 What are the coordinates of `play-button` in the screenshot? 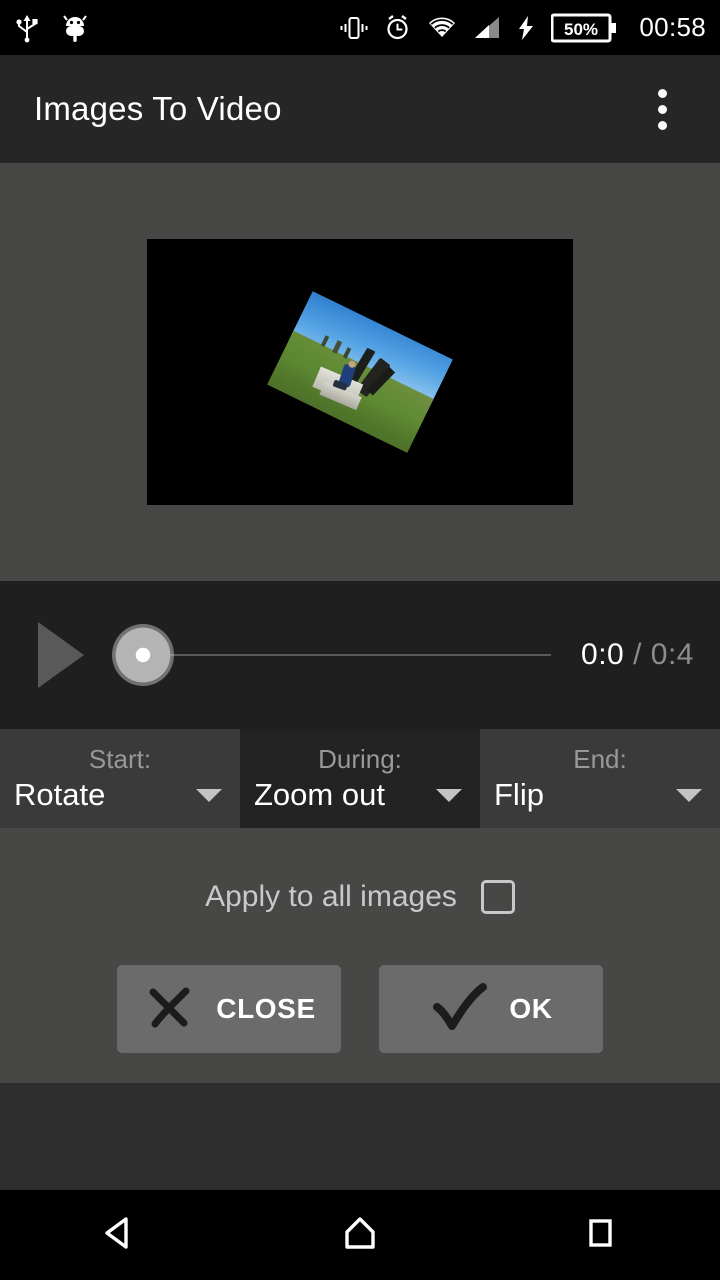 It's located at (61, 655).